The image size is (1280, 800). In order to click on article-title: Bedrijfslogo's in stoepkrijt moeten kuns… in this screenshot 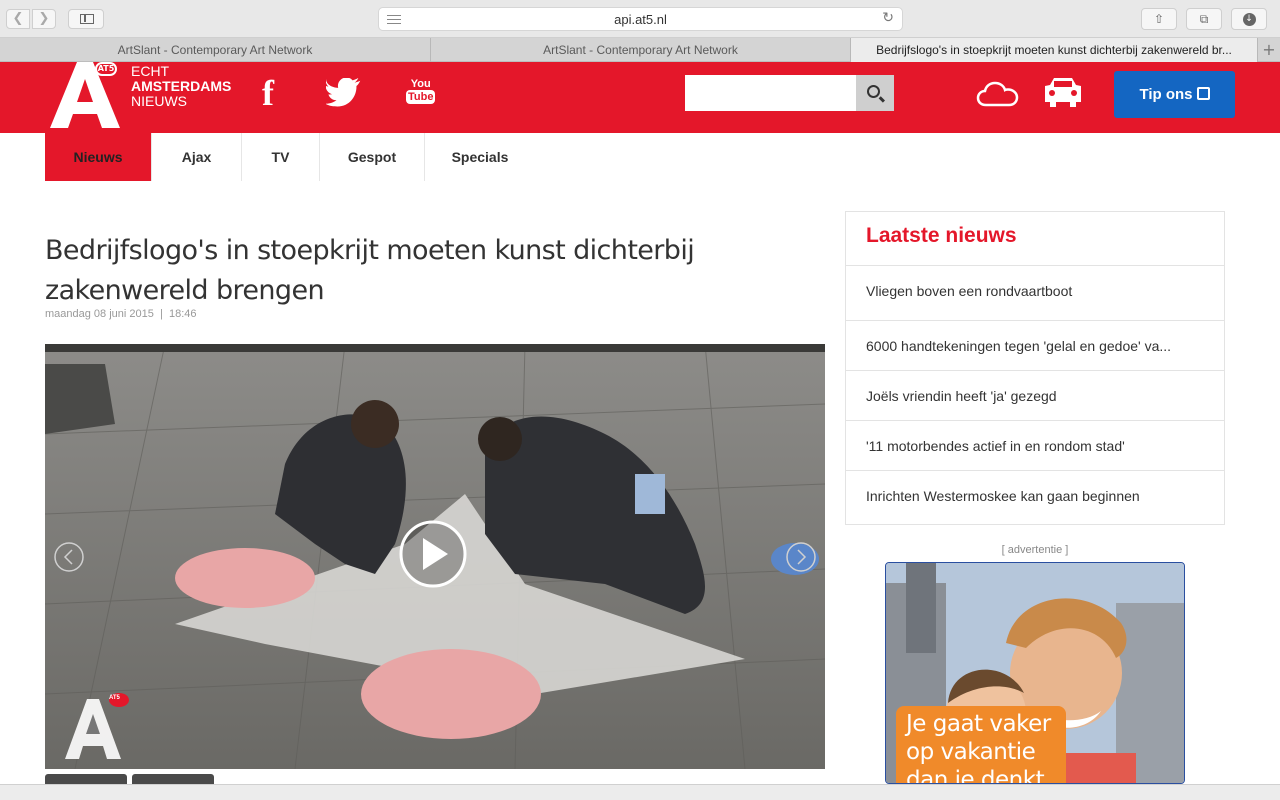, I will do `click(370, 270)`.